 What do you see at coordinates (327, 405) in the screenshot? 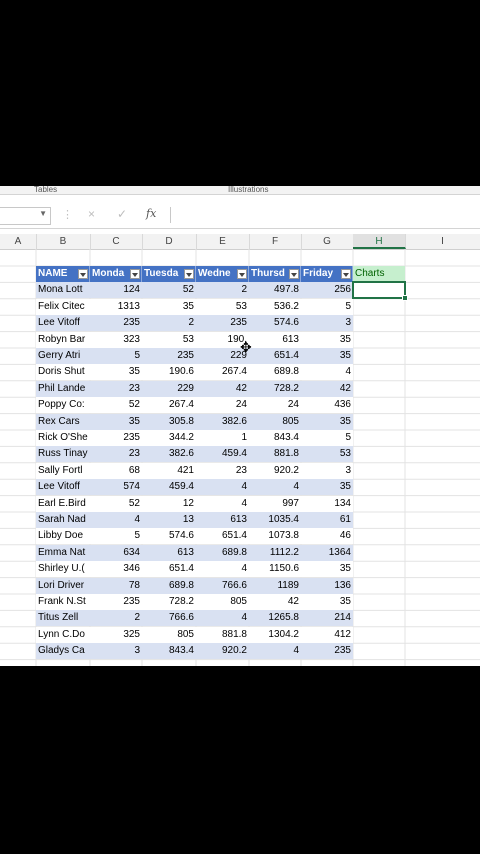
I see `value-cell: 436` at bounding box center [327, 405].